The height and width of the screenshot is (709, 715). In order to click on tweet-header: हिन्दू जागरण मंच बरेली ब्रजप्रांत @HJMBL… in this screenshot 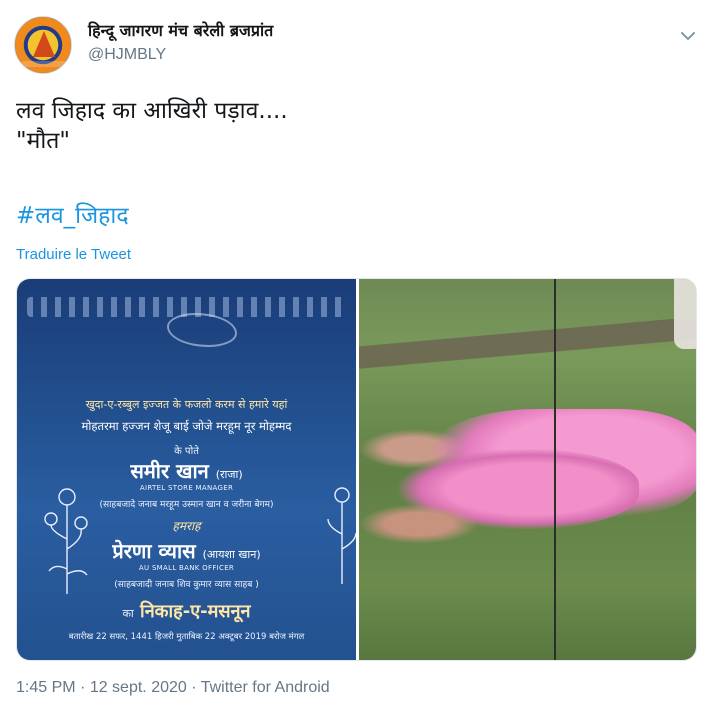, I will do `click(359, 45)`.